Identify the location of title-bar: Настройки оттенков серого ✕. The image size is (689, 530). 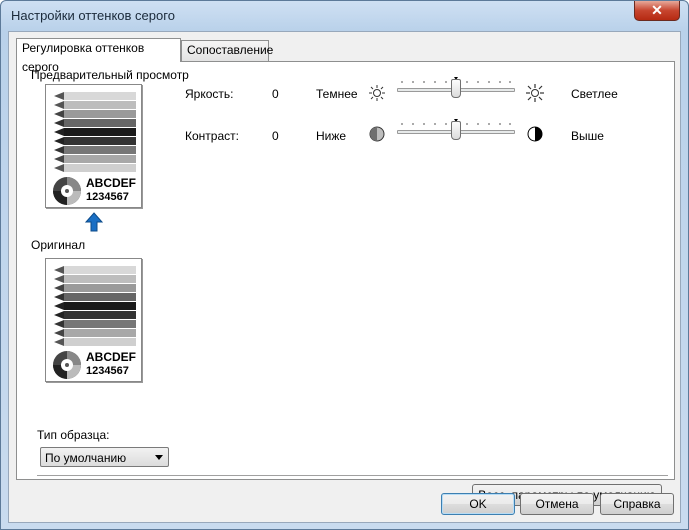
(344, 16).